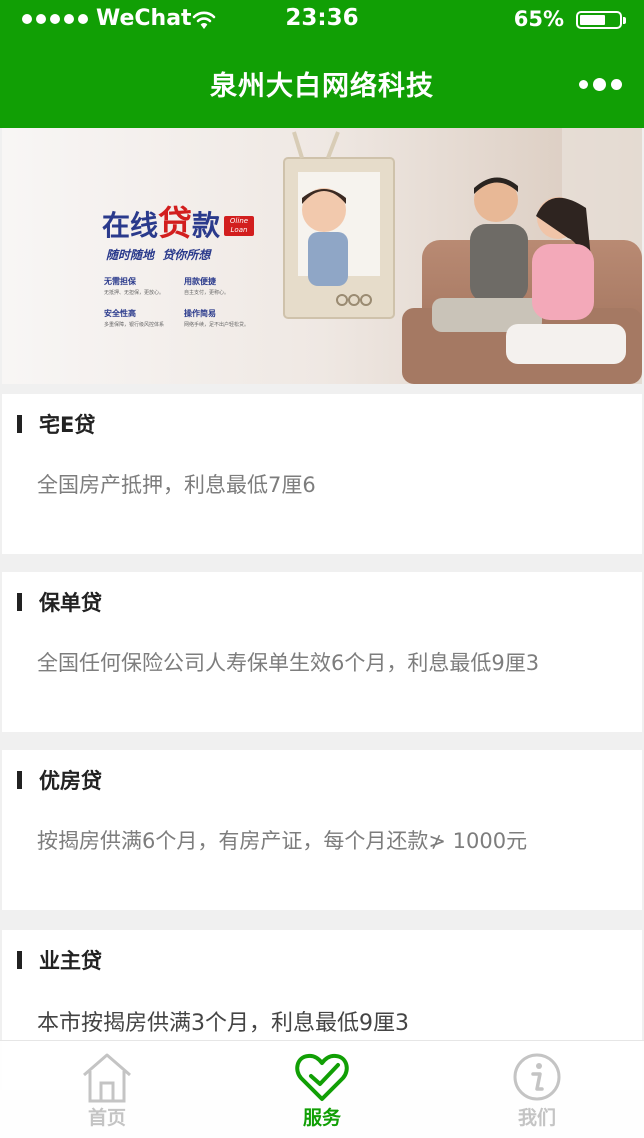 The height and width of the screenshot is (1138, 644). I want to click on product-description: 本市按揭房供满3个月，利息最低9厘3, so click(223, 1023).